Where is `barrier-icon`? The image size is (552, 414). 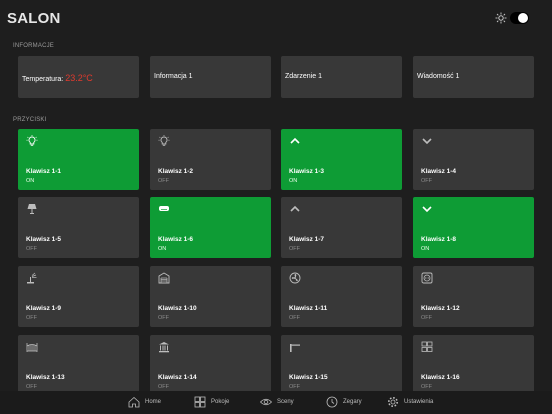 barrier-icon is located at coordinates (295, 348).